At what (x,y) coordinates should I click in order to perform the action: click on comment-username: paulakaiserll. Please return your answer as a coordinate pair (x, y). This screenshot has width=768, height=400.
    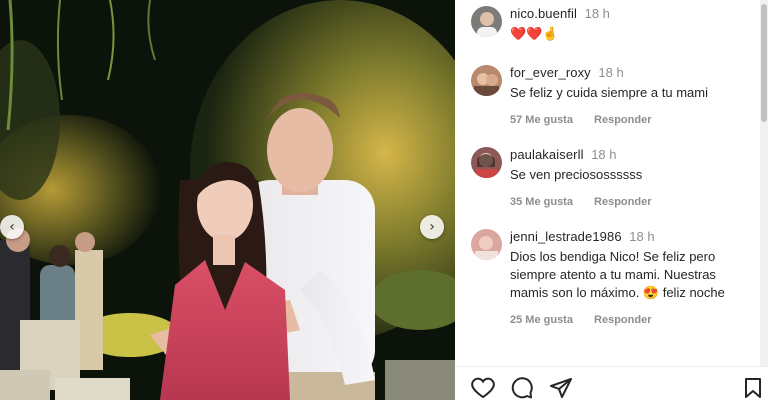
    Looking at the image, I should click on (547, 154).